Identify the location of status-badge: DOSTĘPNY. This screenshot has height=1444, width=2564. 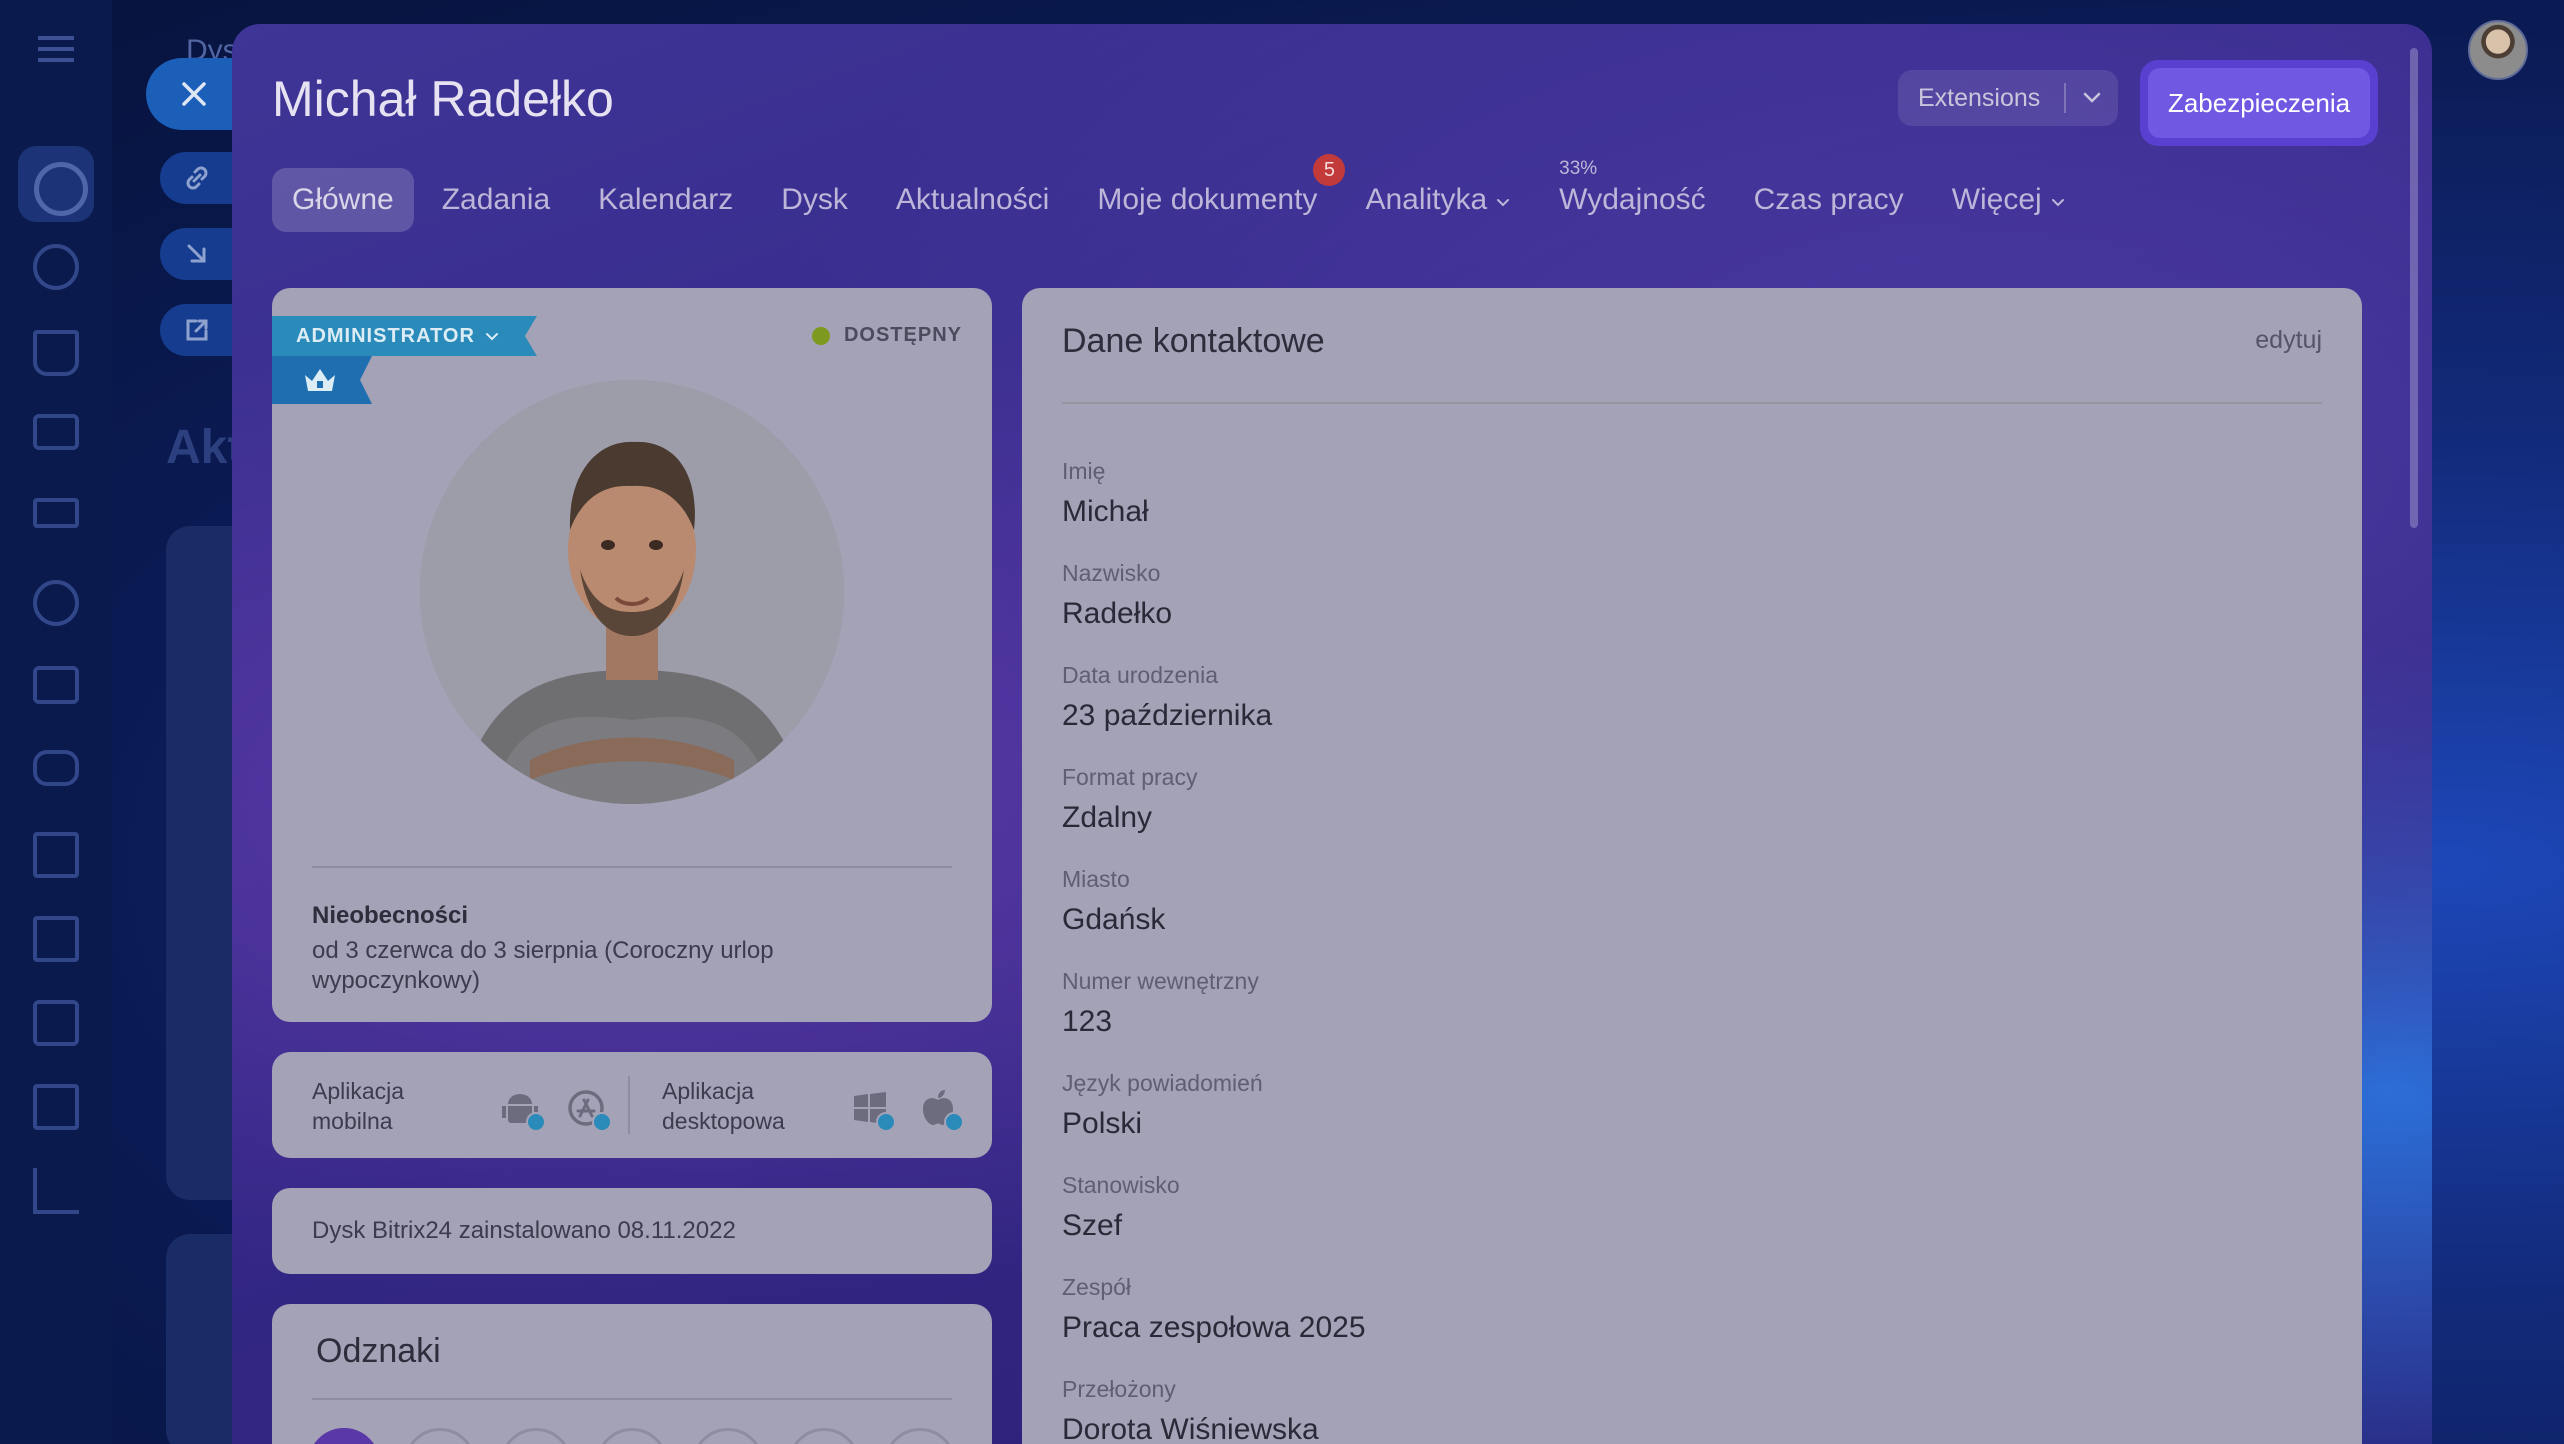
(886, 335).